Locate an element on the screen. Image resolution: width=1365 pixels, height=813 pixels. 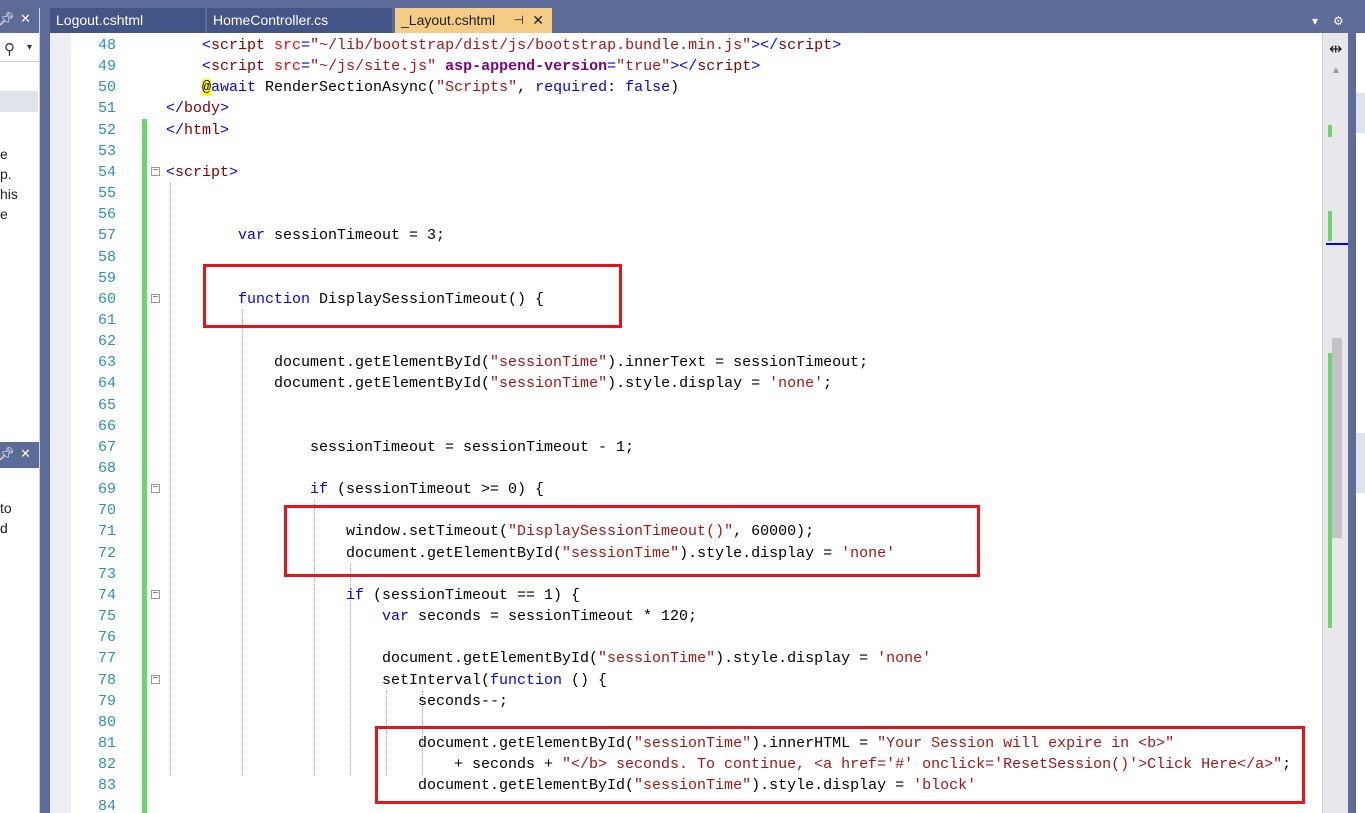
code-line: 57 var sessionTimeout = 3; is located at coordinates (686, 235).